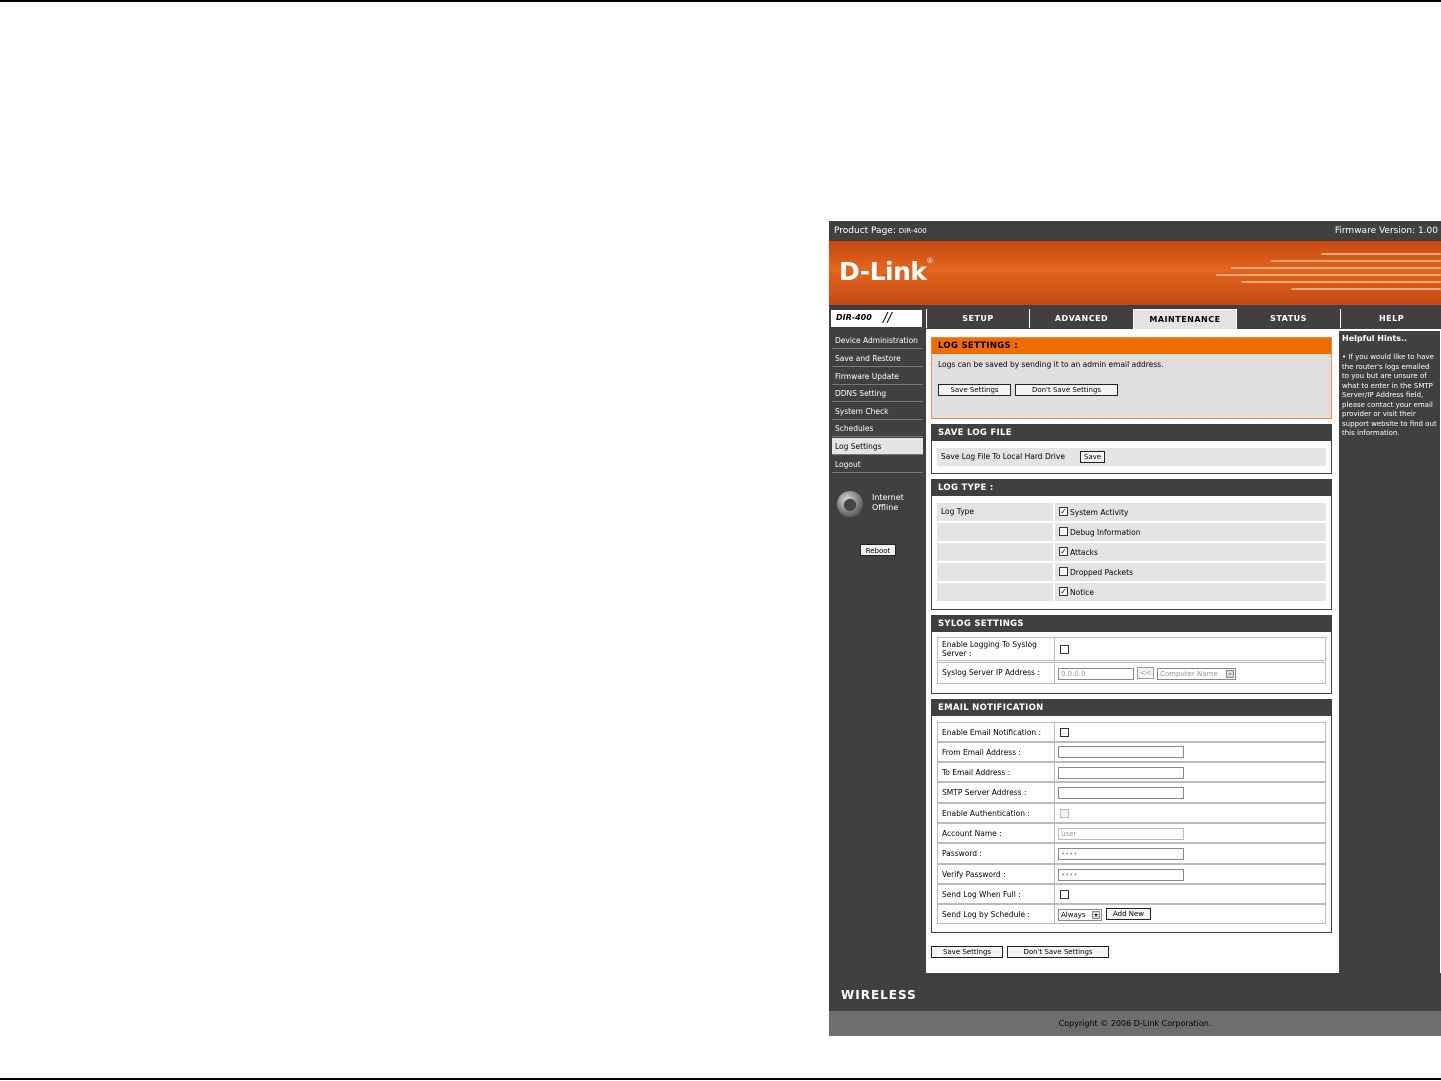  What do you see at coordinates (1131, 894) in the screenshot?
I see `send-when-full-row: Send Log When Full :` at bounding box center [1131, 894].